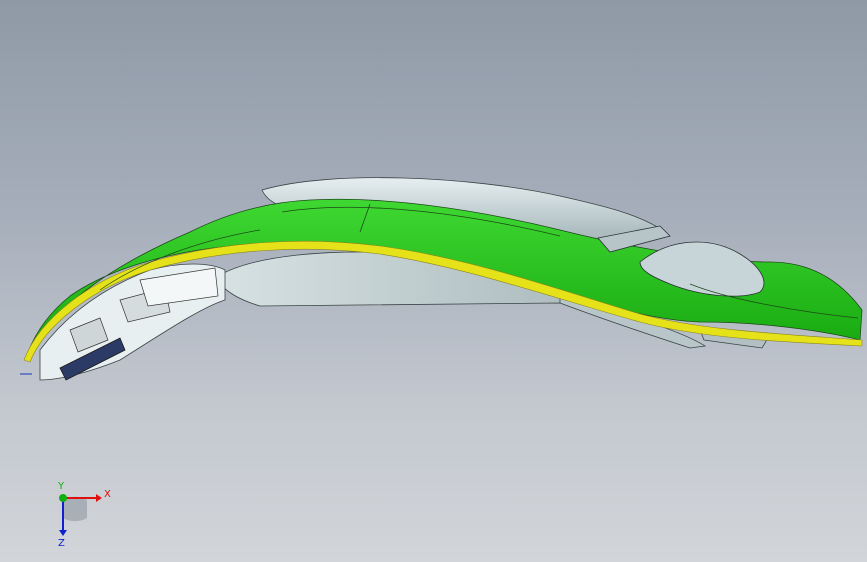 Image resolution: width=867 pixels, height=562 pixels. What do you see at coordinates (61, 543) in the screenshot?
I see `z-axis-label: Z` at bounding box center [61, 543].